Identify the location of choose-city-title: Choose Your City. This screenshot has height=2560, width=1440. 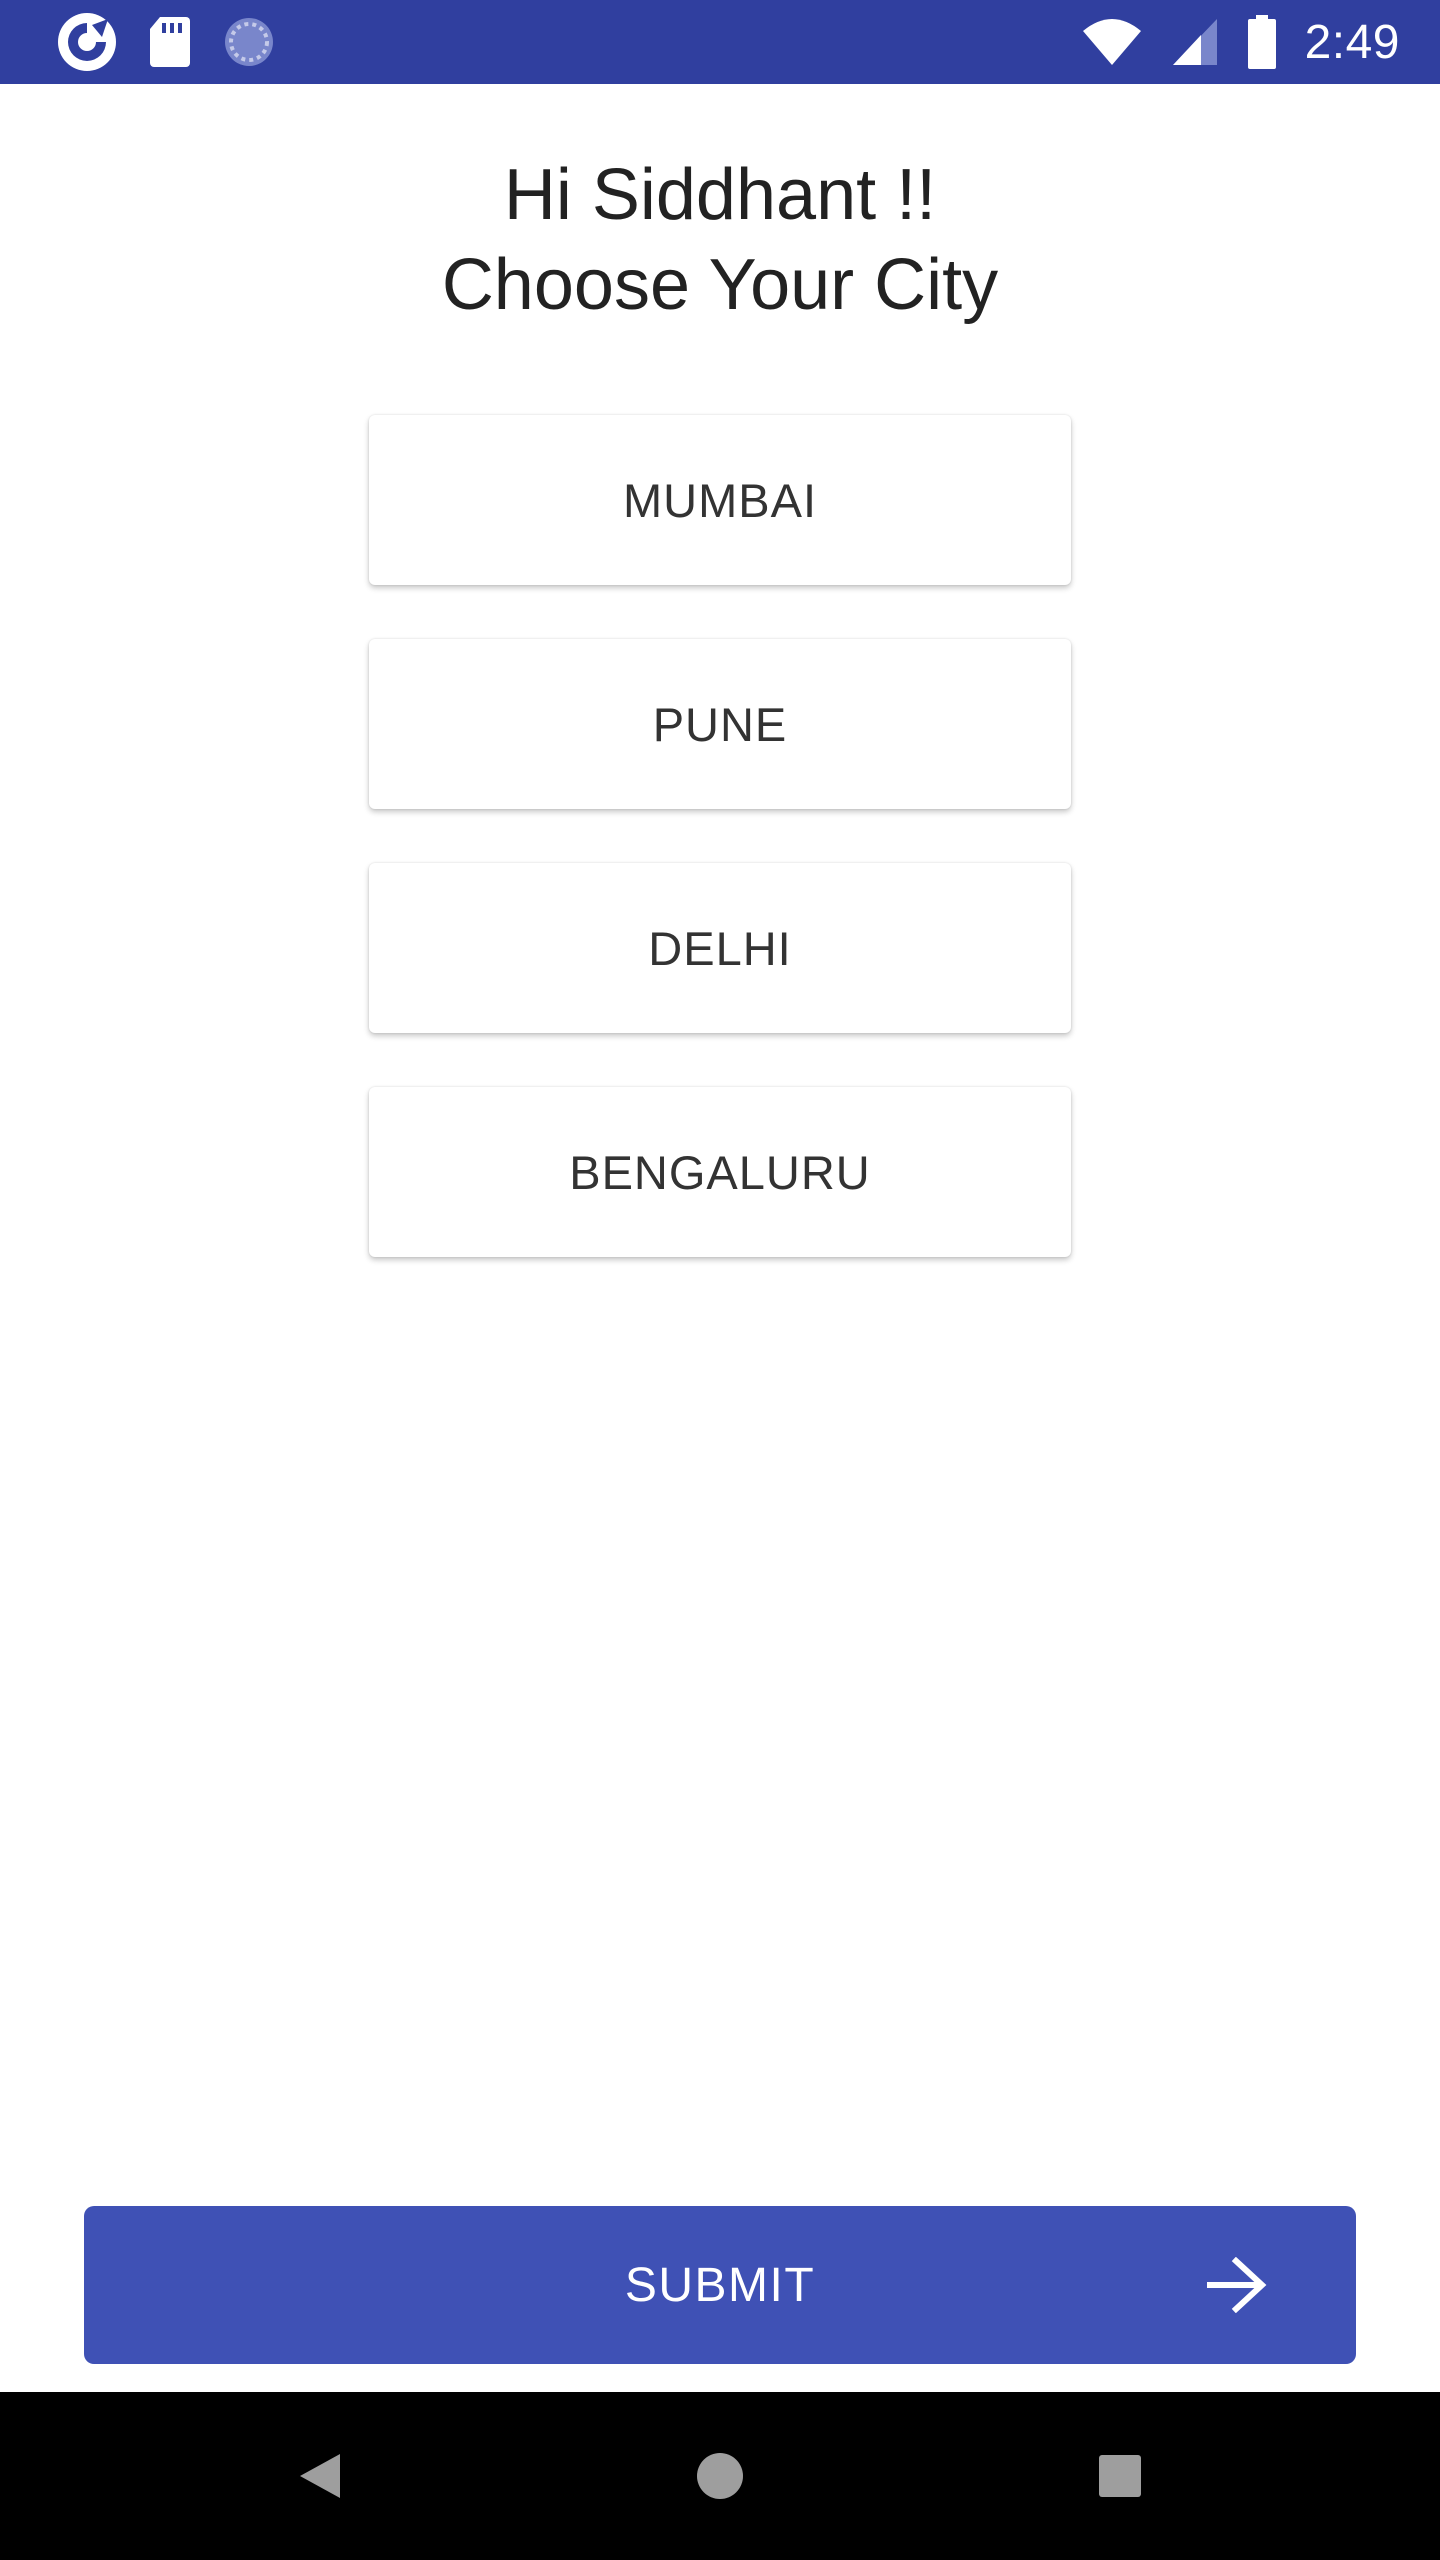
(720, 285).